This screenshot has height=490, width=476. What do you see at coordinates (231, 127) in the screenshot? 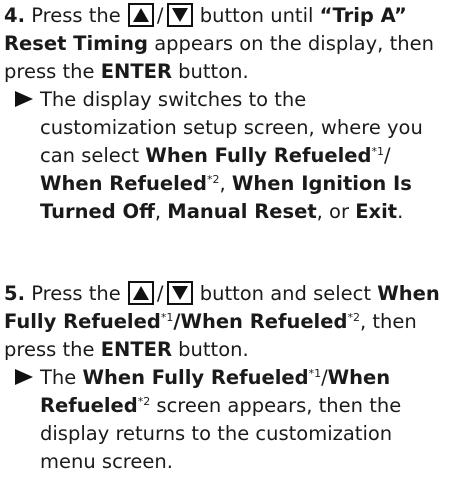
I see `text: customization setup screen, where you` at bounding box center [231, 127].